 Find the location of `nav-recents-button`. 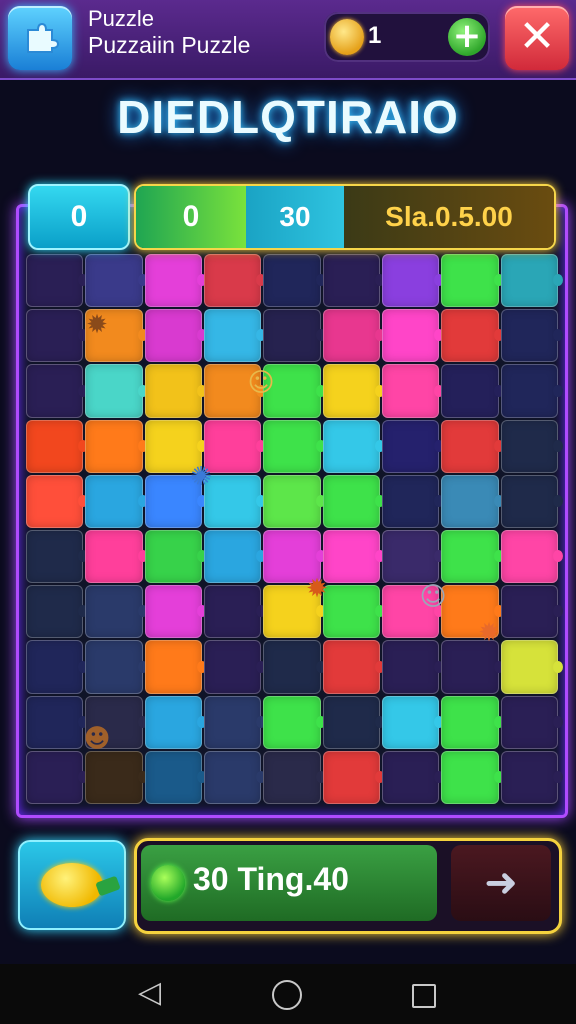

nav-recents-button is located at coordinates (424, 996).